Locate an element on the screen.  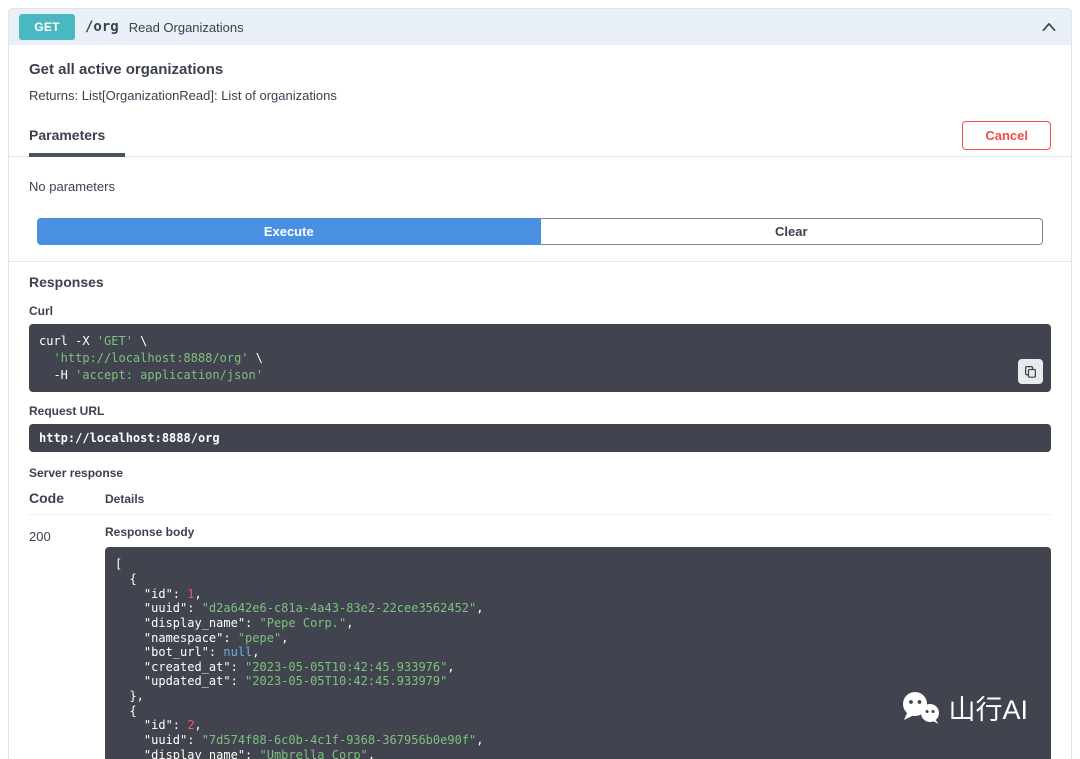
tab-parameters-label: Parameters is located at coordinates (67, 135).